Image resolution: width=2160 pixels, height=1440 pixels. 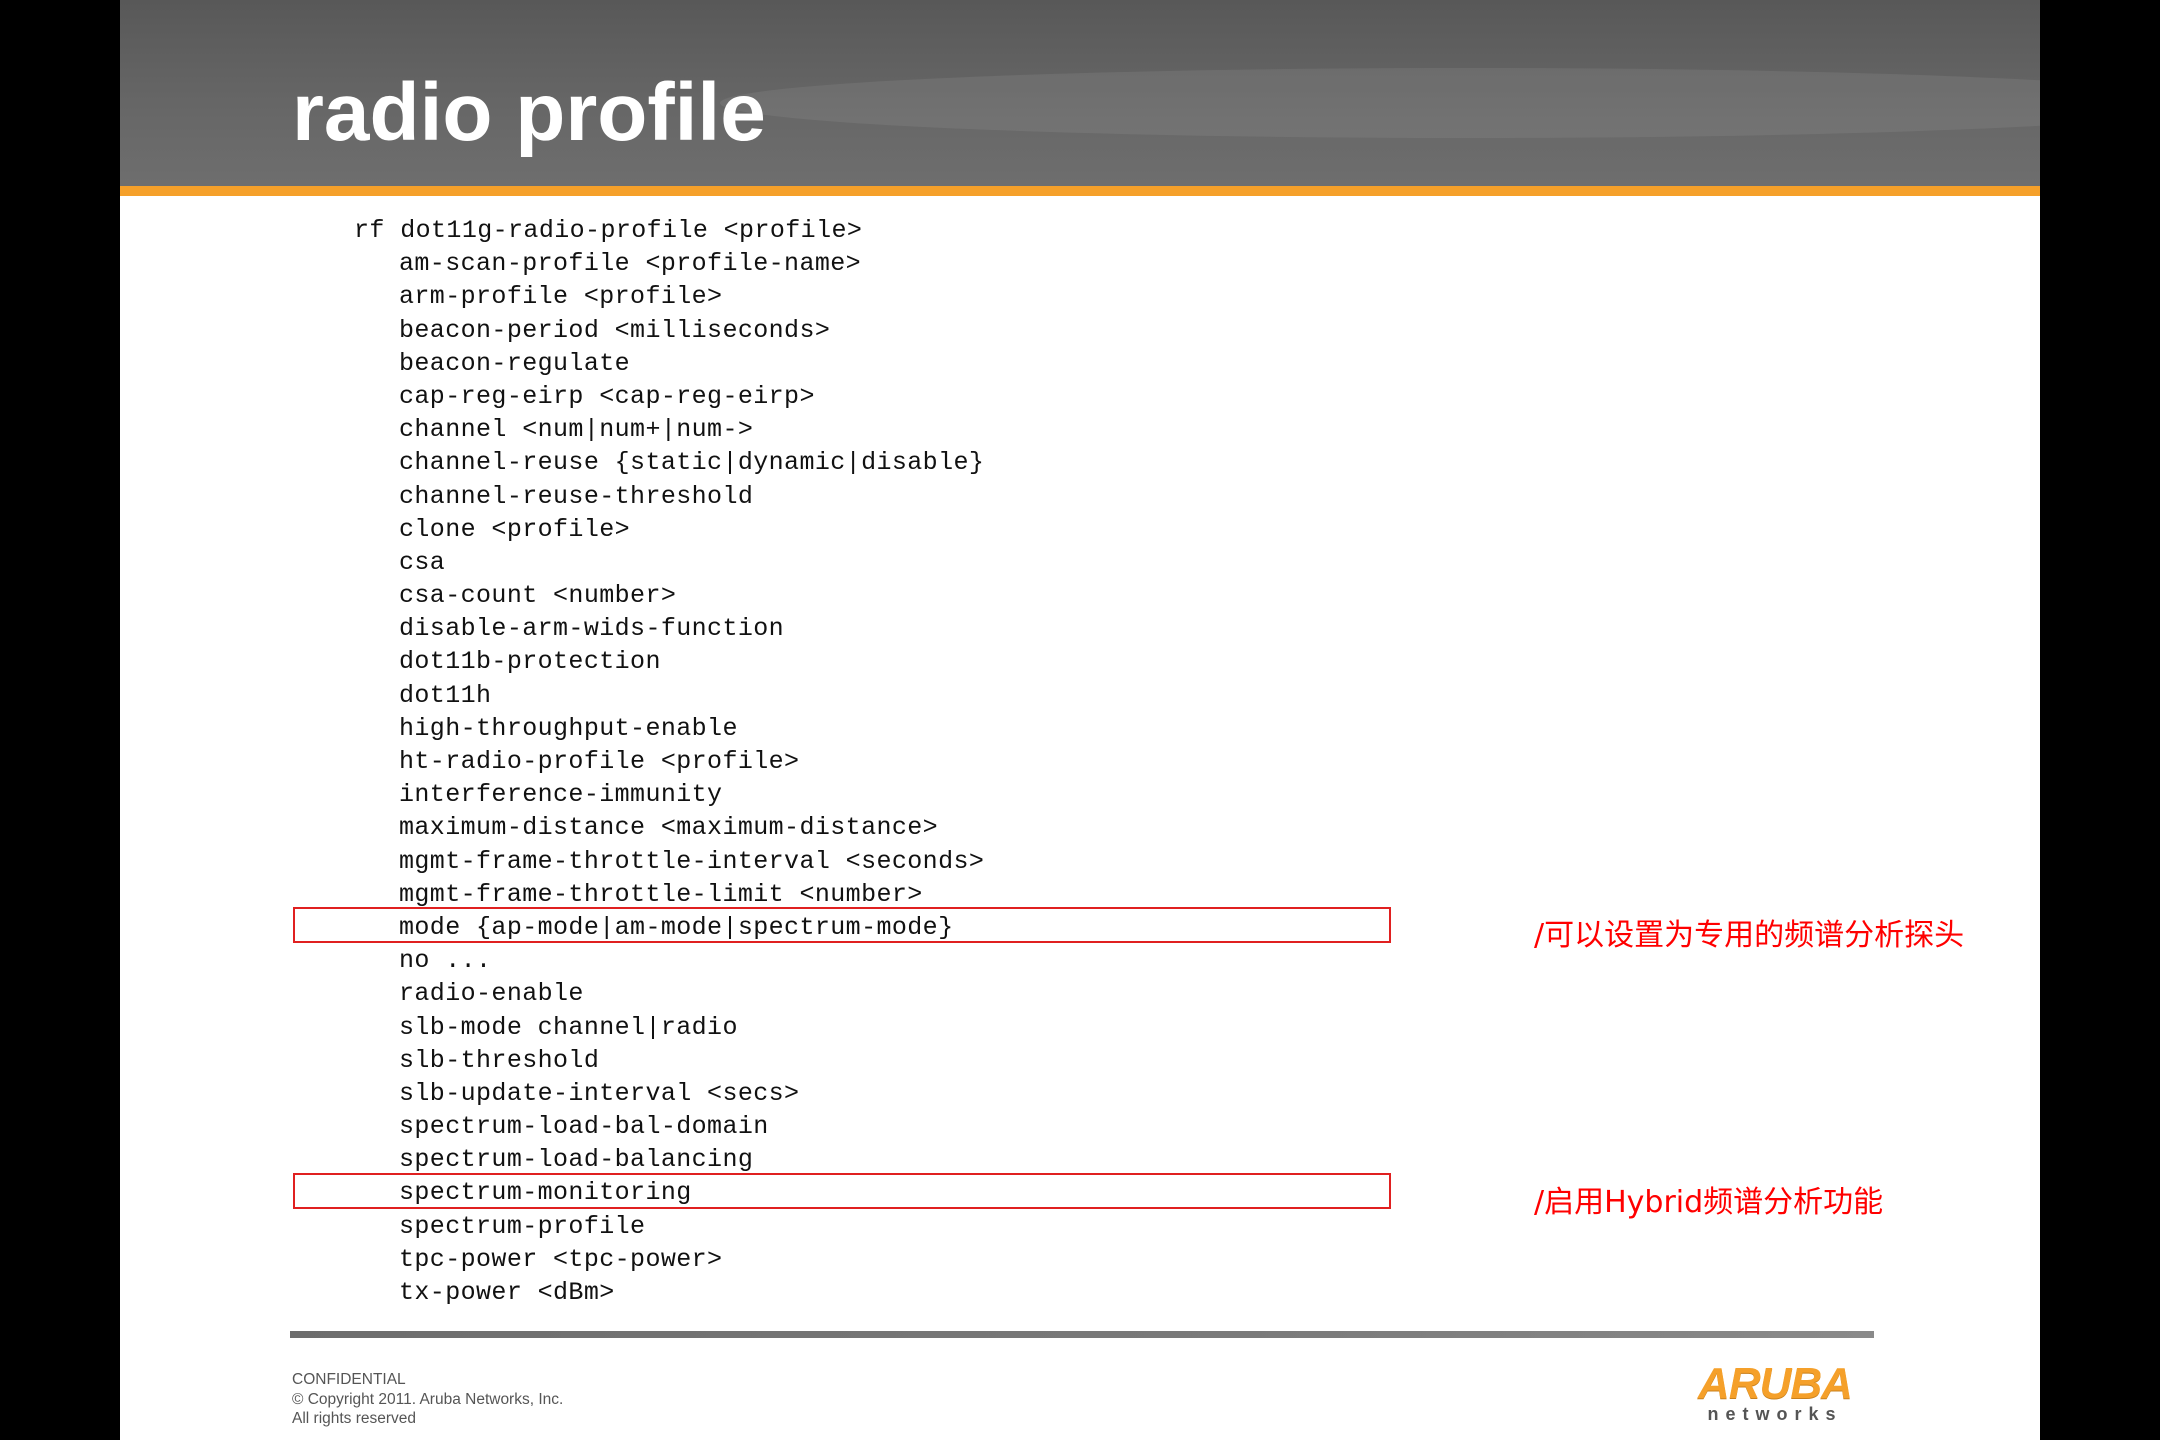 What do you see at coordinates (491, 994) in the screenshot?
I see `cli-option: radio-enable` at bounding box center [491, 994].